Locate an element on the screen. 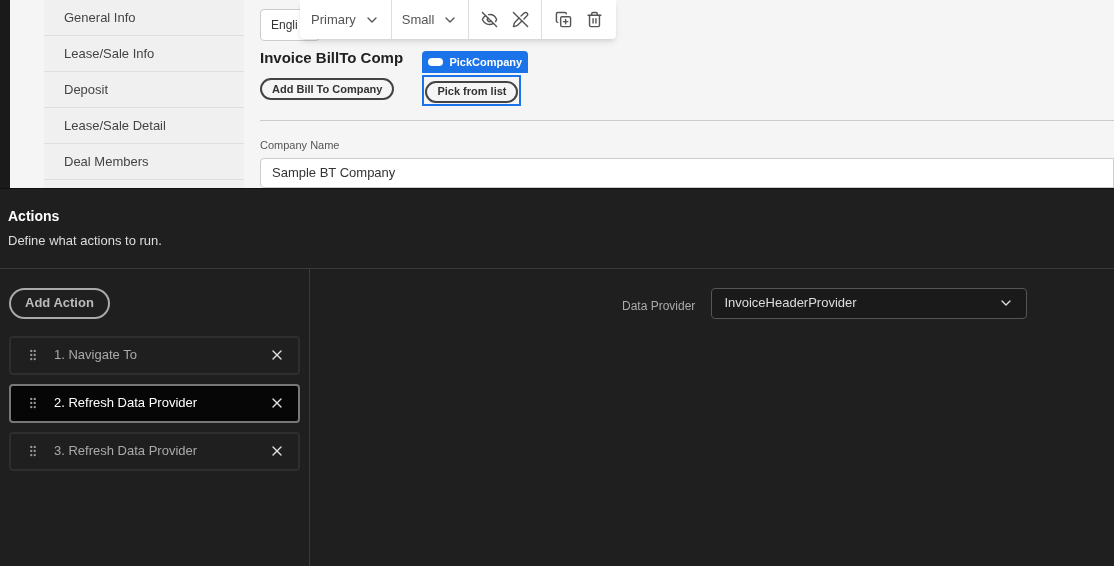 This screenshot has height=566, width=1114. panel-description: Define what actions to run. is located at coordinates (85, 241).